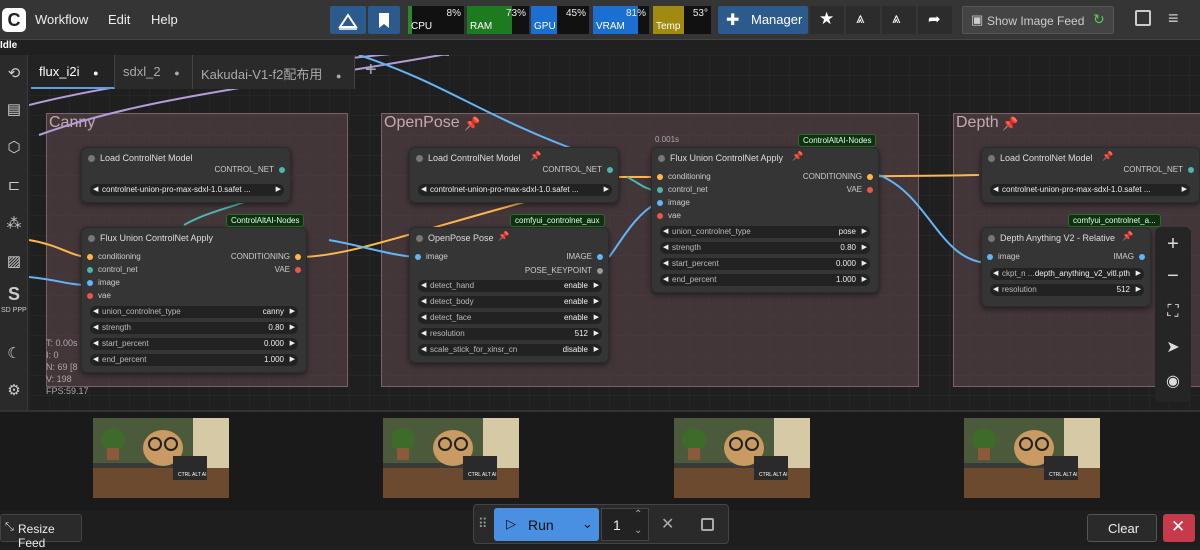 This screenshot has width=1200, height=550. I want to click on widget-0: ◀ detect_hand enable ▶, so click(510, 286).